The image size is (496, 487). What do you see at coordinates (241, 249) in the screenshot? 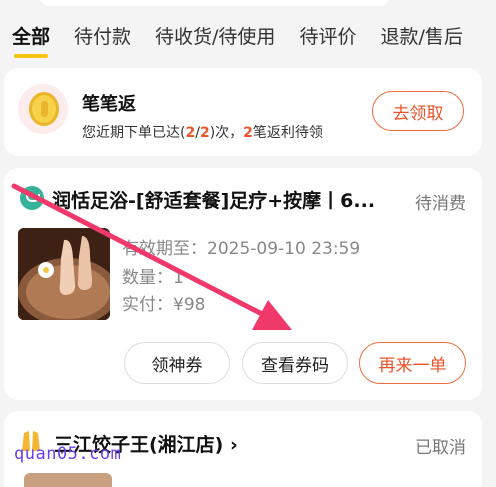
I see `validity-date: 有效期至：2025-09-10 23:59` at bounding box center [241, 249].